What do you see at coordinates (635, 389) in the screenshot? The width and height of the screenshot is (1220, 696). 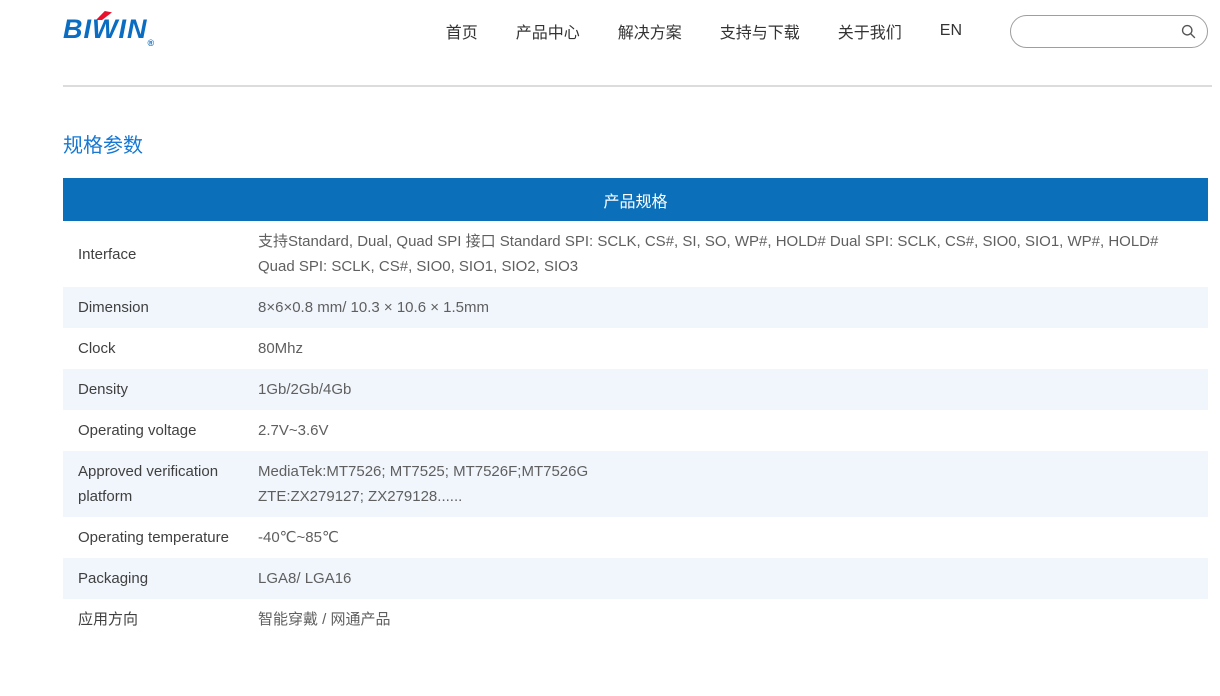 I see `table-row-density: Density 1Gb/2Gb/4Gb` at bounding box center [635, 389].